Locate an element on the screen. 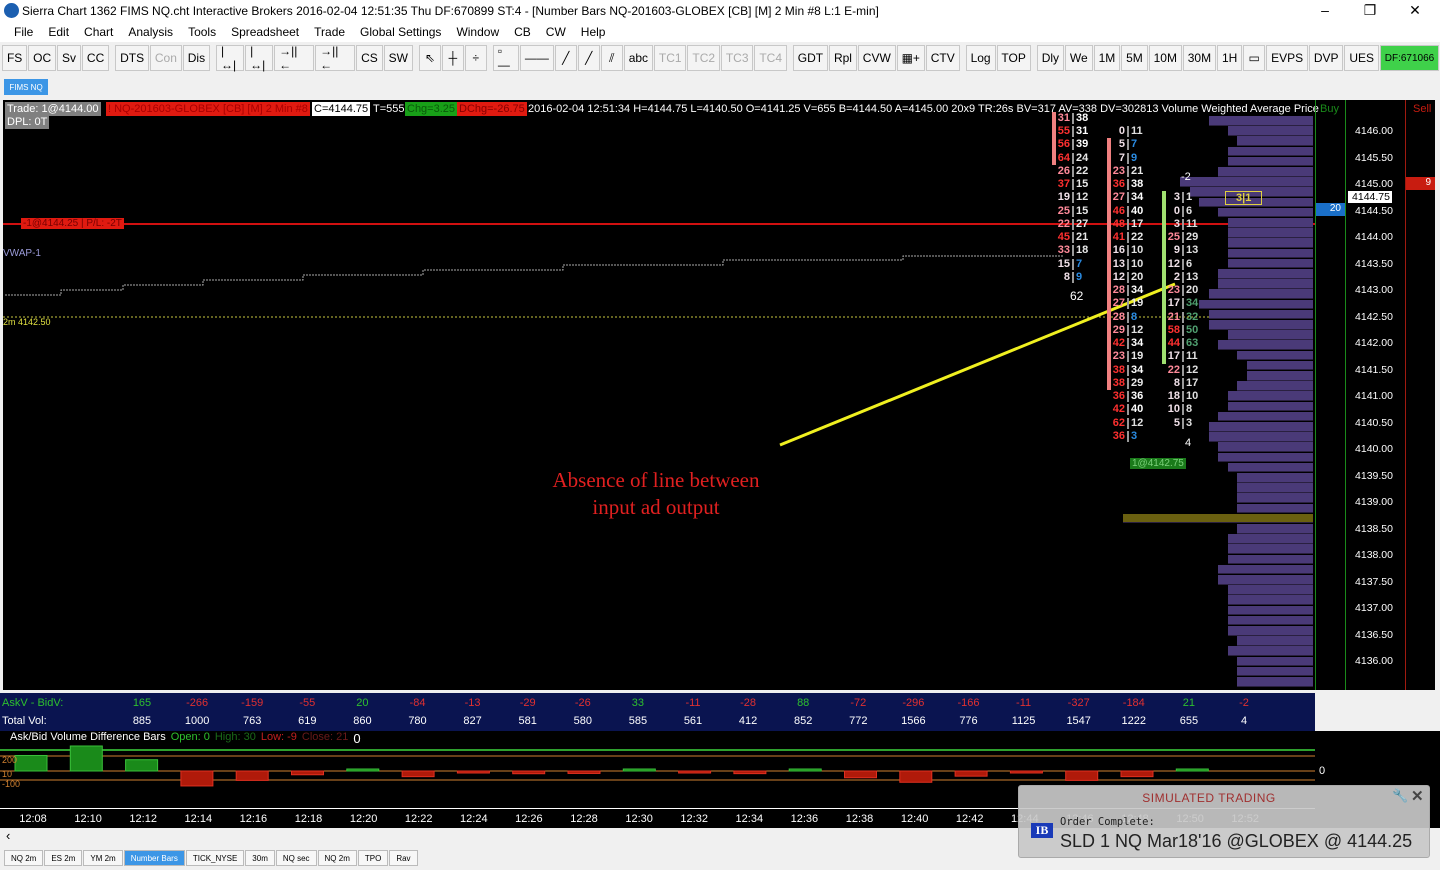  toolbar-button: CTV is located at coordinates (942, 58).